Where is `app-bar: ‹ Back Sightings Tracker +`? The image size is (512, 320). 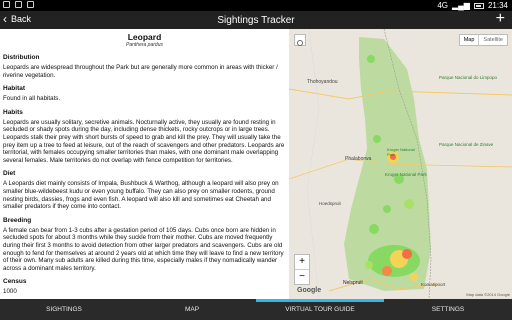 app-bar: ‹ Back Sightings Tracker + is located at coordinates (256, 20).